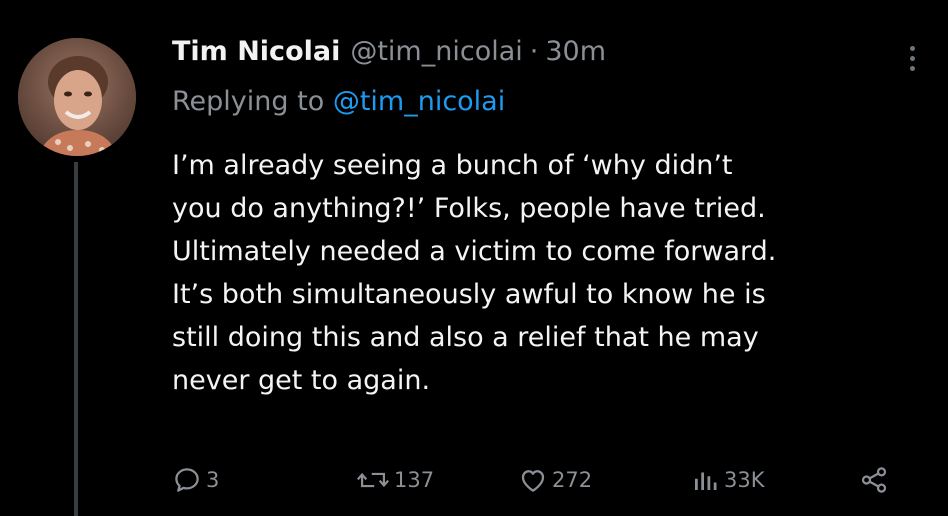 The height and width of the screenshot is (516, 948). I want to click on like-count: 272, so click(572, 480).